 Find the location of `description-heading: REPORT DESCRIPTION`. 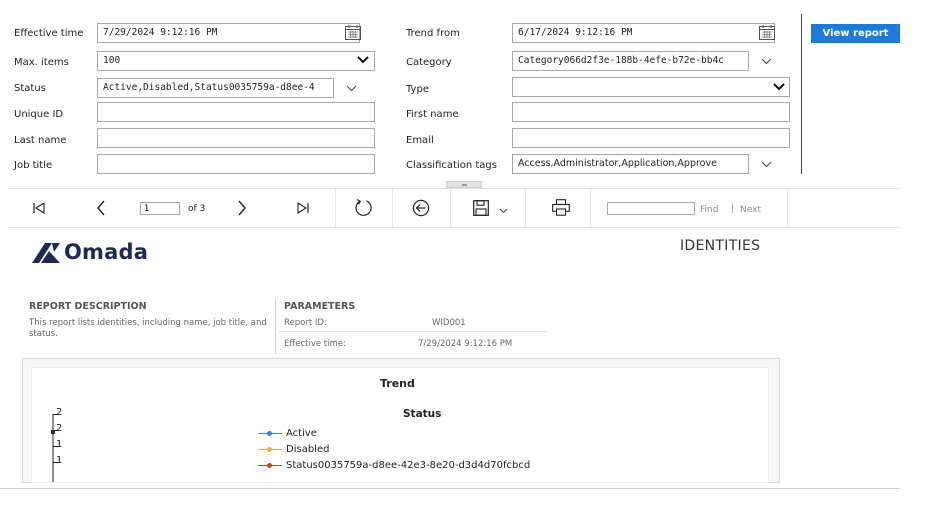

description-heading: REPORT DESCRIPTION is located at coordinates (88, 306).